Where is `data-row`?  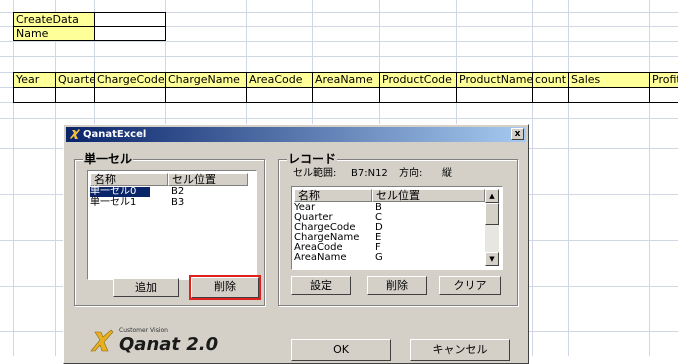 data-row is located at coordinates (345, 95).